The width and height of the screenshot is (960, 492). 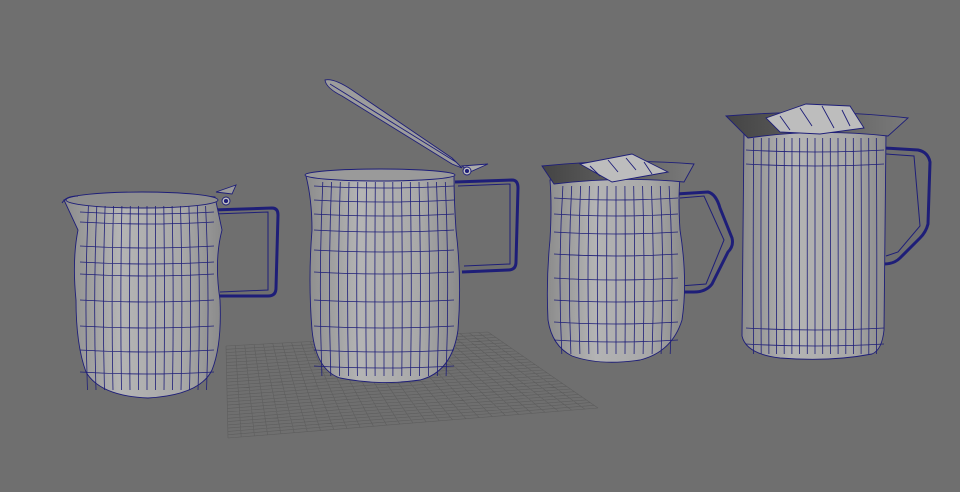 What do you see at coordinates (170, 291) in the screenshot?
I see `pitcher-closed-lid` at bounding box center [170, 291].